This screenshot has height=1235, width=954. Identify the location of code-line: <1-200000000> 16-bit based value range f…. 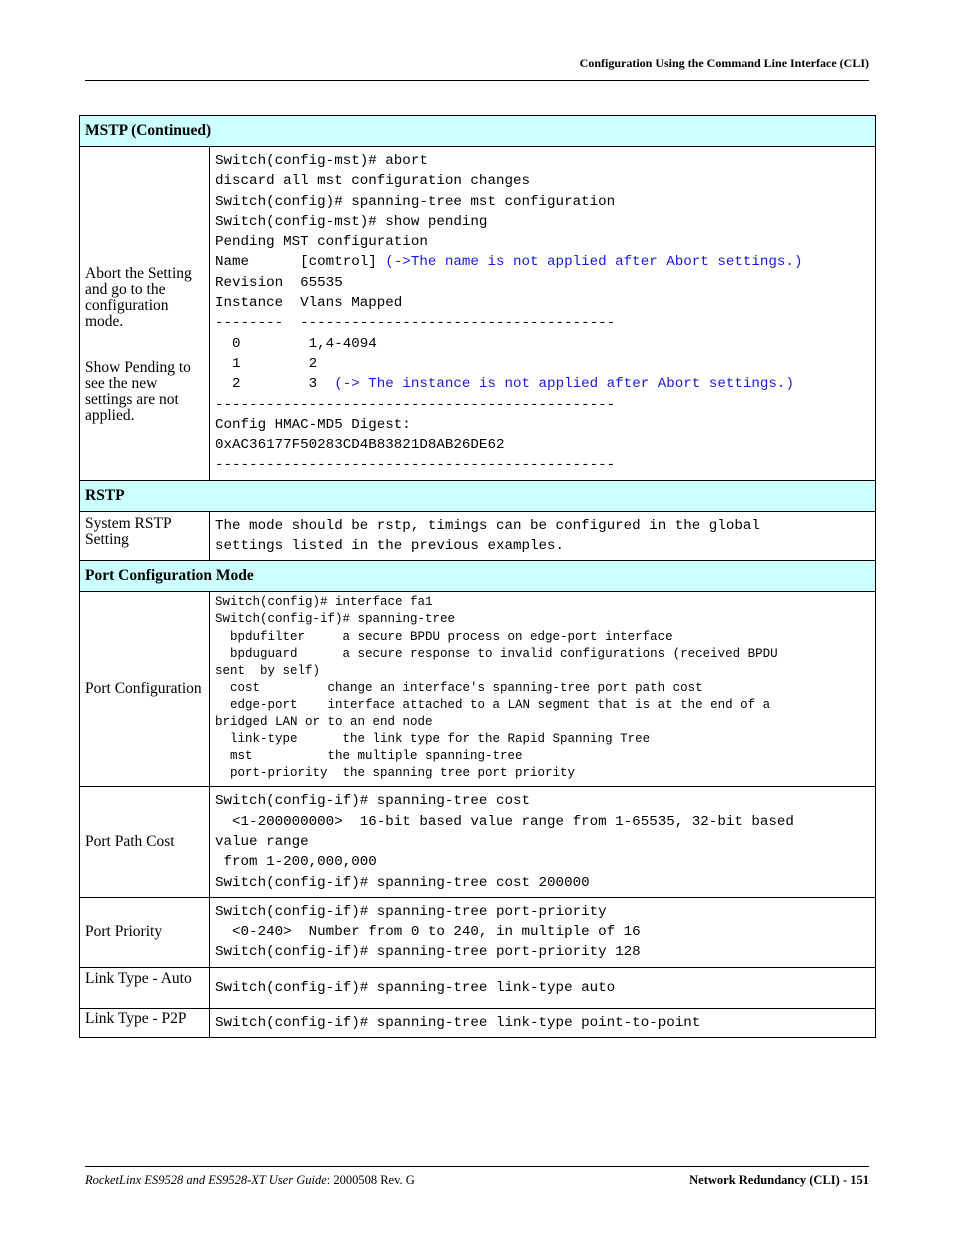
(504, 821).